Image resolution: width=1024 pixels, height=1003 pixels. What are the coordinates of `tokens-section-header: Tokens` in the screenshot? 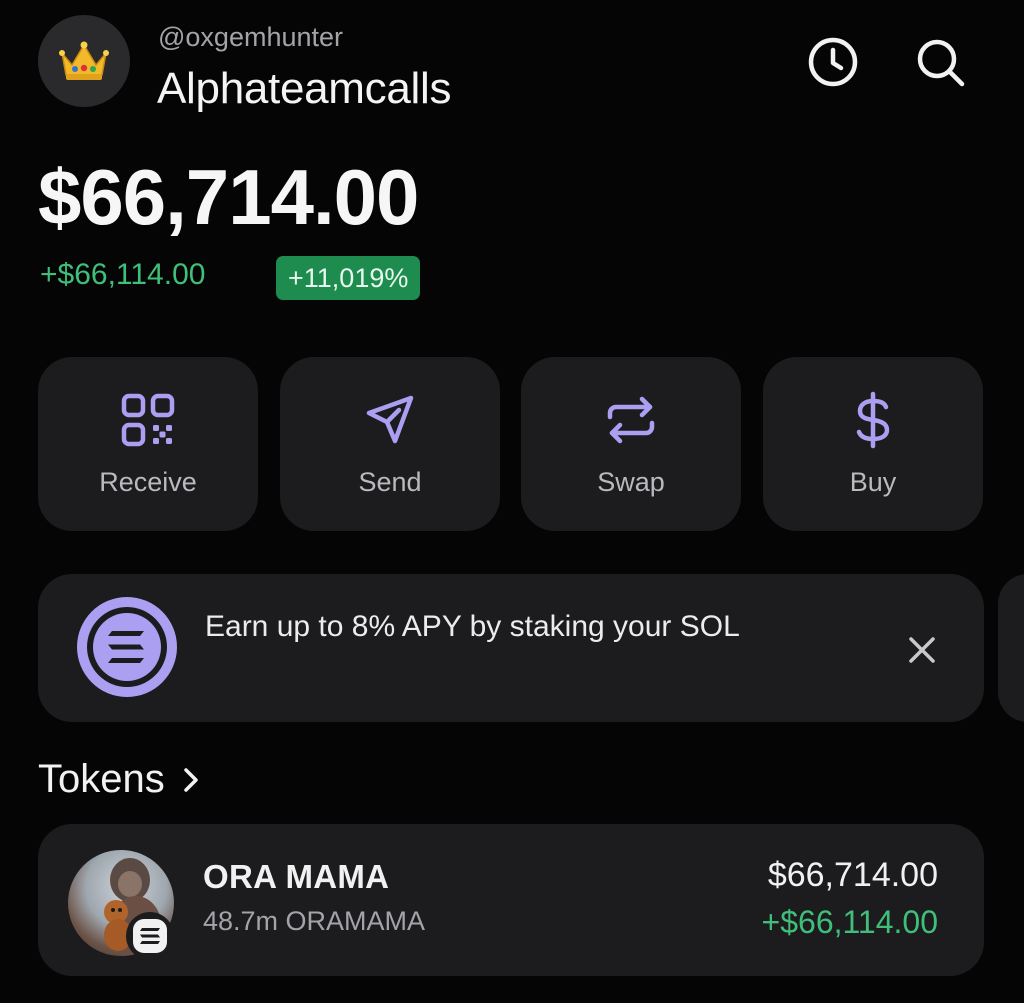 It's located at (118, 779).